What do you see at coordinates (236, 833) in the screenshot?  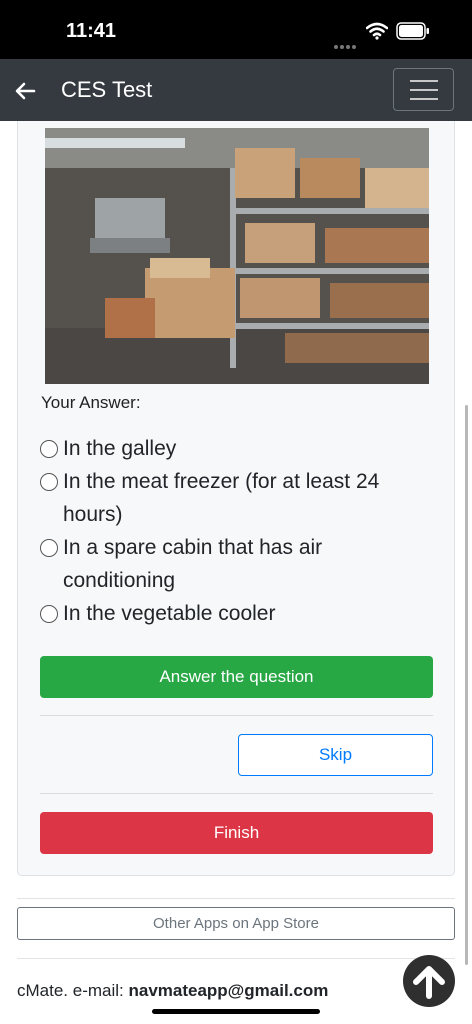 I see `finish-button: Finish` at bounding box center [236, 833].